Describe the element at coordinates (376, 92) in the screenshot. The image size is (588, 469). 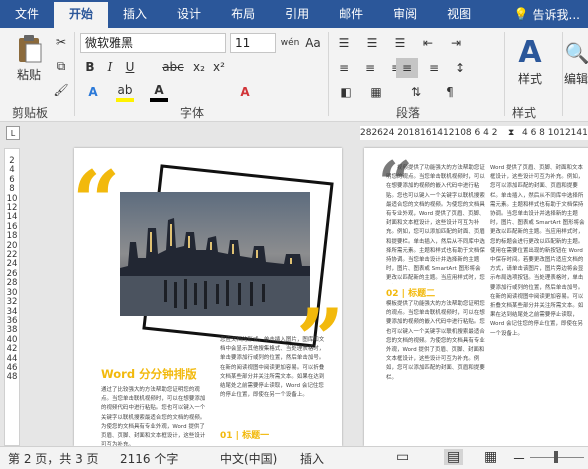
I see `borders-icon: ▦` at that location.